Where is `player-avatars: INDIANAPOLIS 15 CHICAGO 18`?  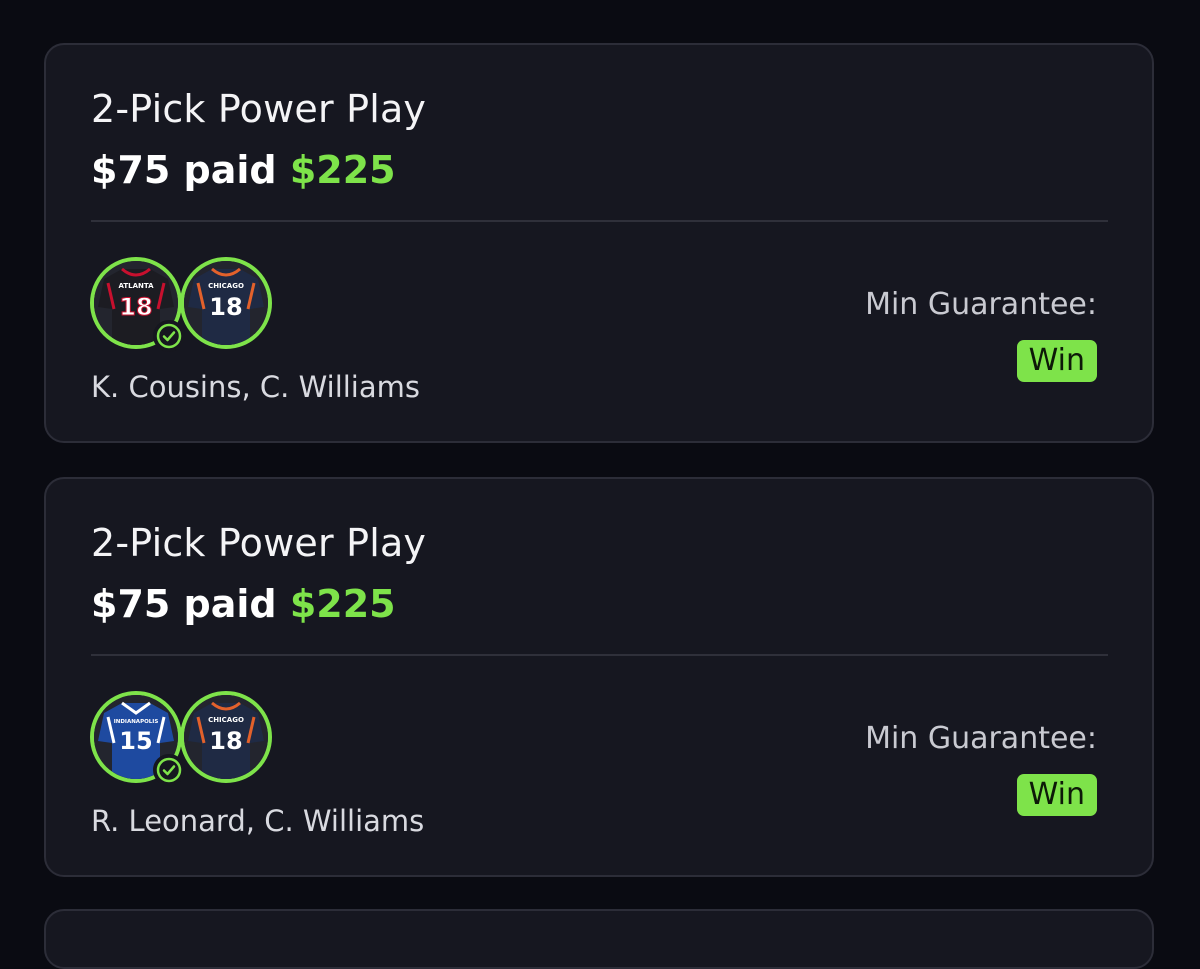
player-avatars: INDIANAPOLIS 15 CHICAGO 18 is located at coordinates (185, 741).